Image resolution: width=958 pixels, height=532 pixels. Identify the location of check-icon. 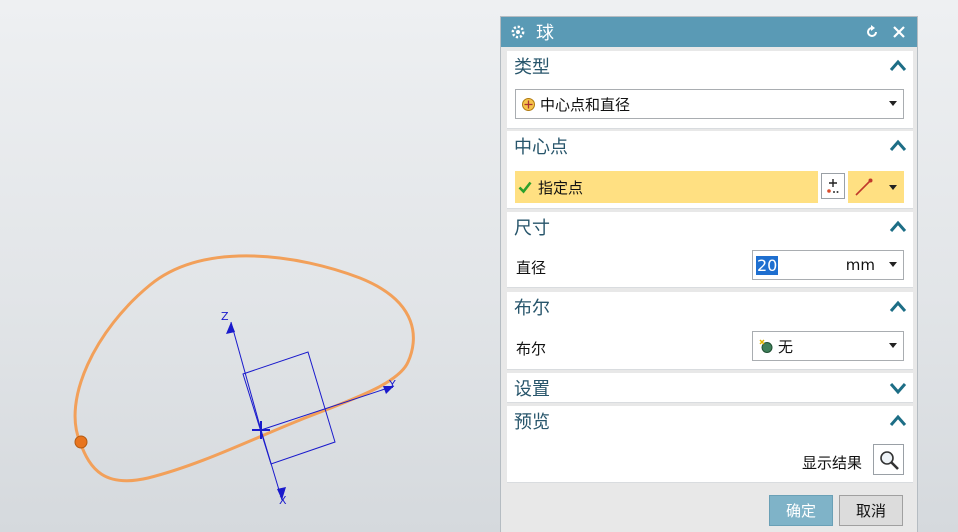
(525, 187).